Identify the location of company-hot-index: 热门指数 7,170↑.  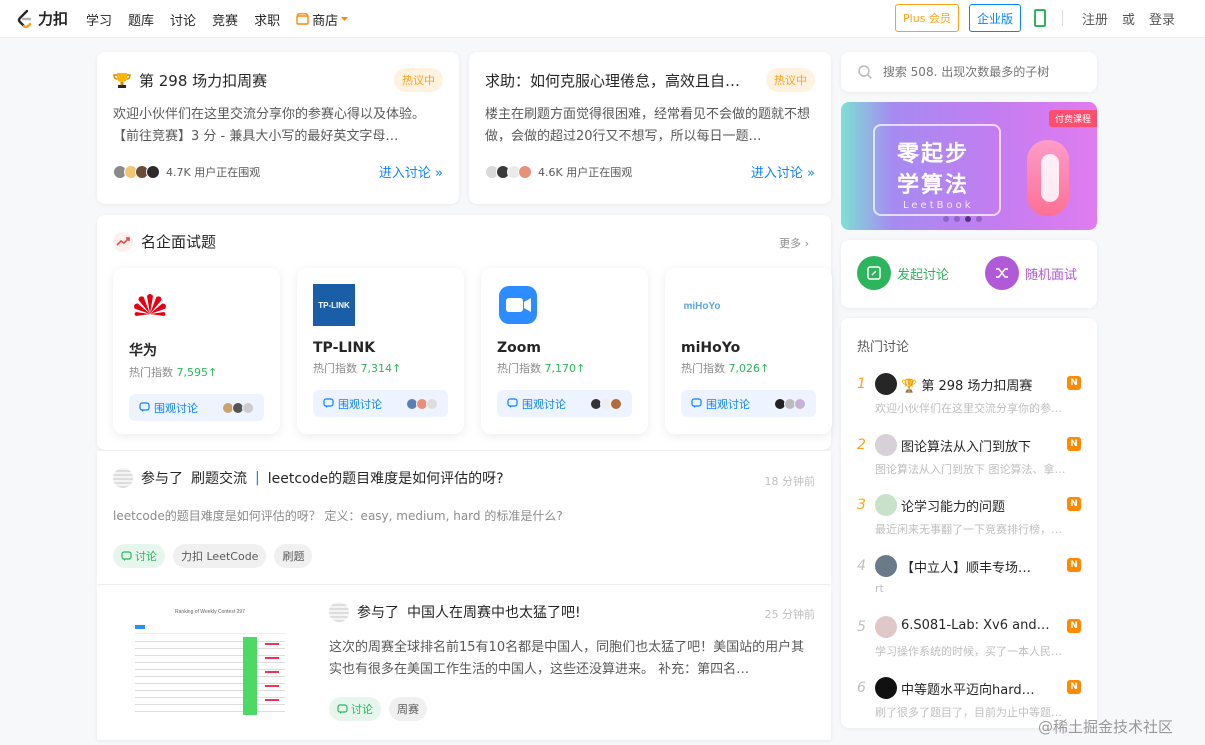
(541, 368).